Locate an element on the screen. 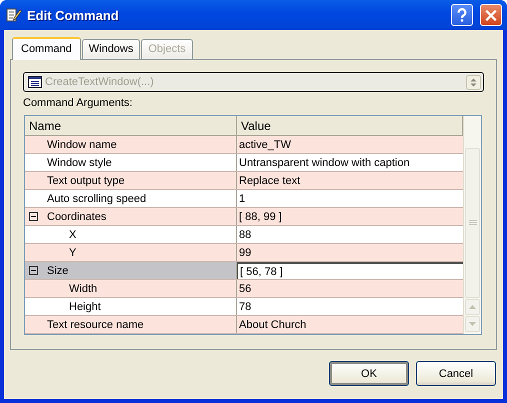 This screenshot has width=507, height=403. property-value: [ 88, 99 ] is located at coordinates (260, 217).